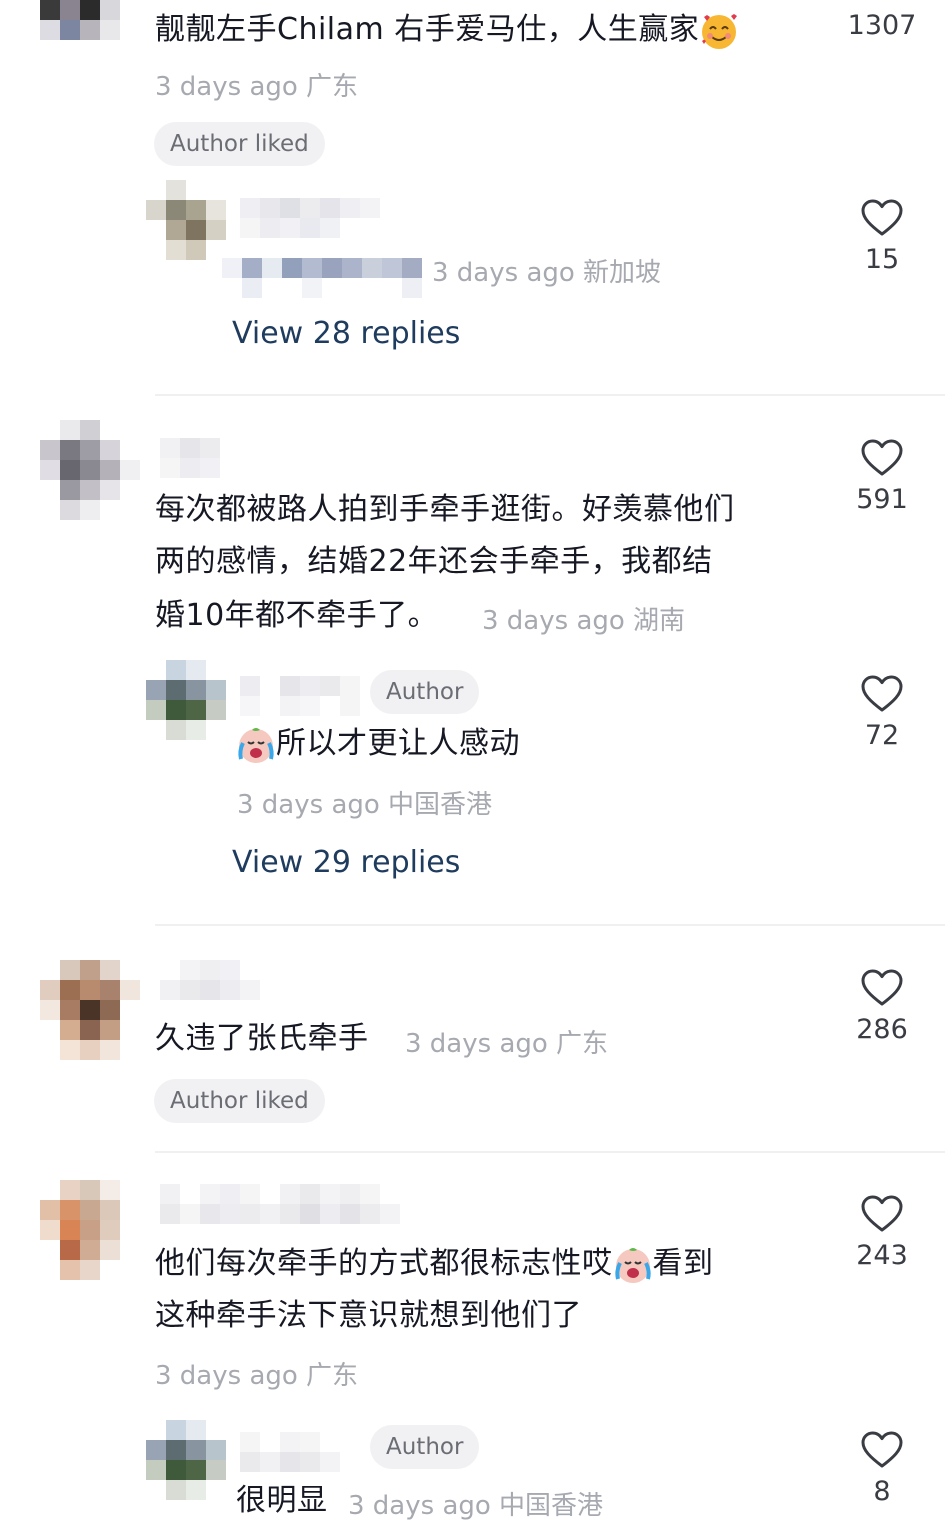 The width and height of the screenshot is (945, 1531). What do you see at coordinates (445, 509) in the screenshot?
I see `comment-text-line: 每次都被路人拍到手牵手逛街。好羡慕他们` at bounding box center [445, 509].